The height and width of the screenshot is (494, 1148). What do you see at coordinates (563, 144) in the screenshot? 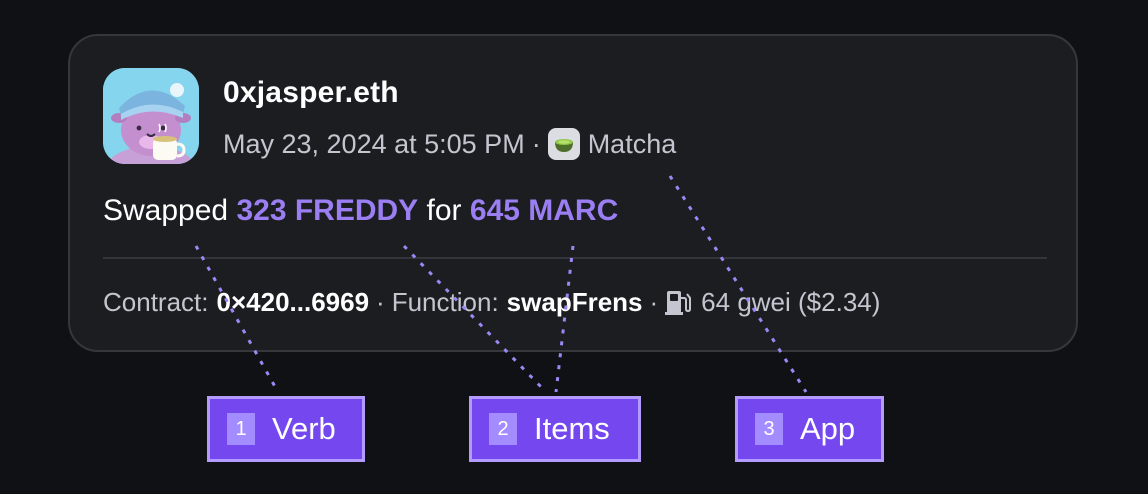
I see `matcha-bowl-icon` at bounding box center [563, 144].